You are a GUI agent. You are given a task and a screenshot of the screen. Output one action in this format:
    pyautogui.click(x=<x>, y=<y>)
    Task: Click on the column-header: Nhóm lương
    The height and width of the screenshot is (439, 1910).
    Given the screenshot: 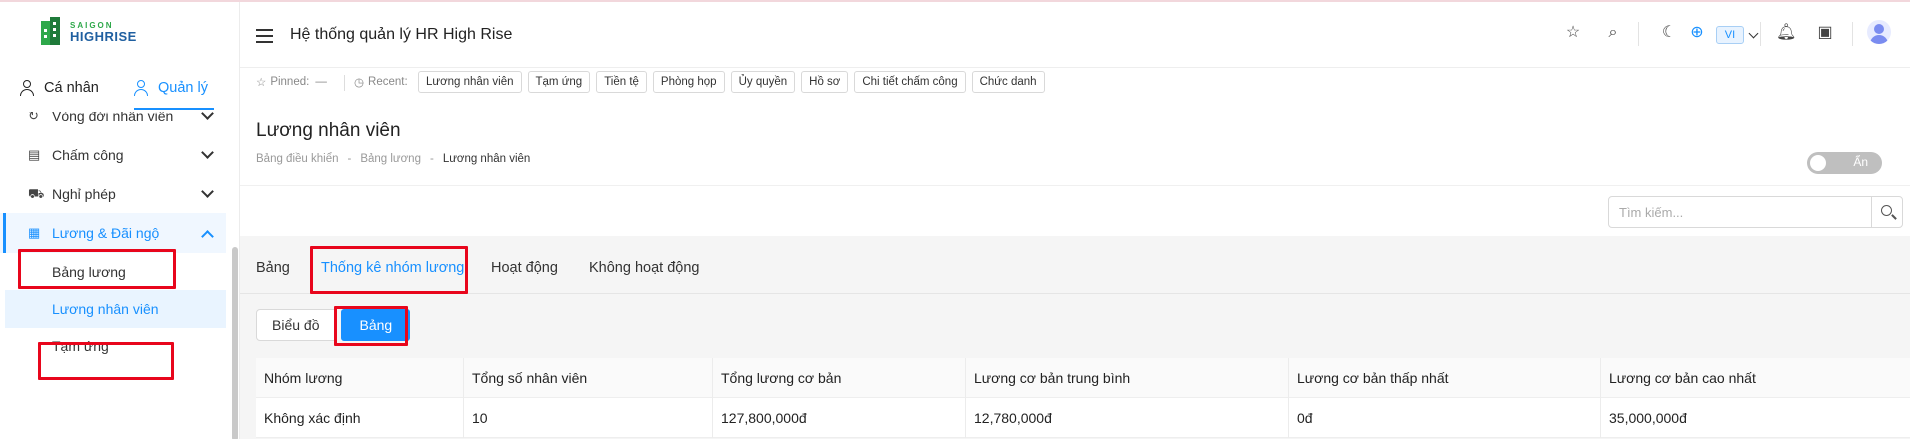 What is the action you would take?
    pyautogui.click(x=360, y=378)
    